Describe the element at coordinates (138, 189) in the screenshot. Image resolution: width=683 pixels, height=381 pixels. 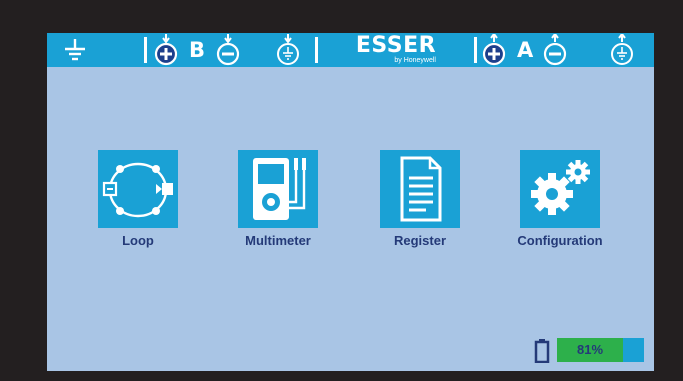
I see `loop-icon` at that location.